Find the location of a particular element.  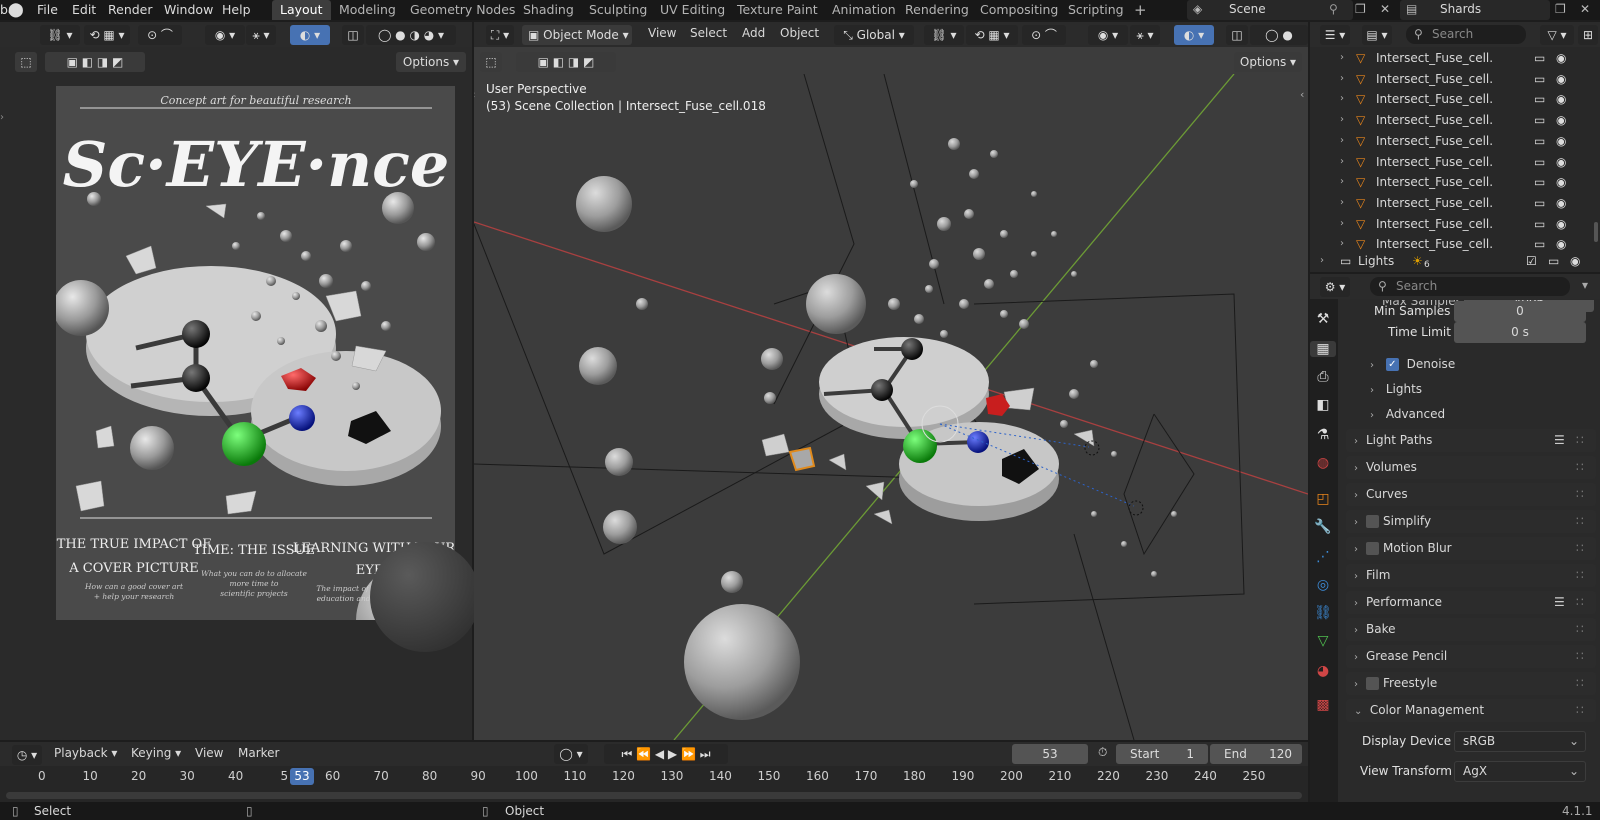

outliner-editor-type-icon: ☰ ▾ is located at coordinates (1335, 35).